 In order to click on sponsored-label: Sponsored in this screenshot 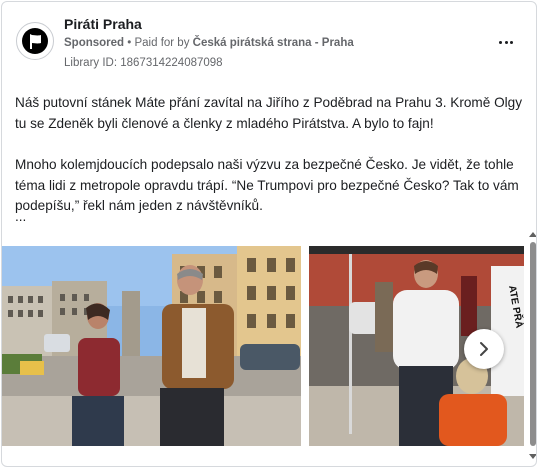, I will do `click(94, 43)`.